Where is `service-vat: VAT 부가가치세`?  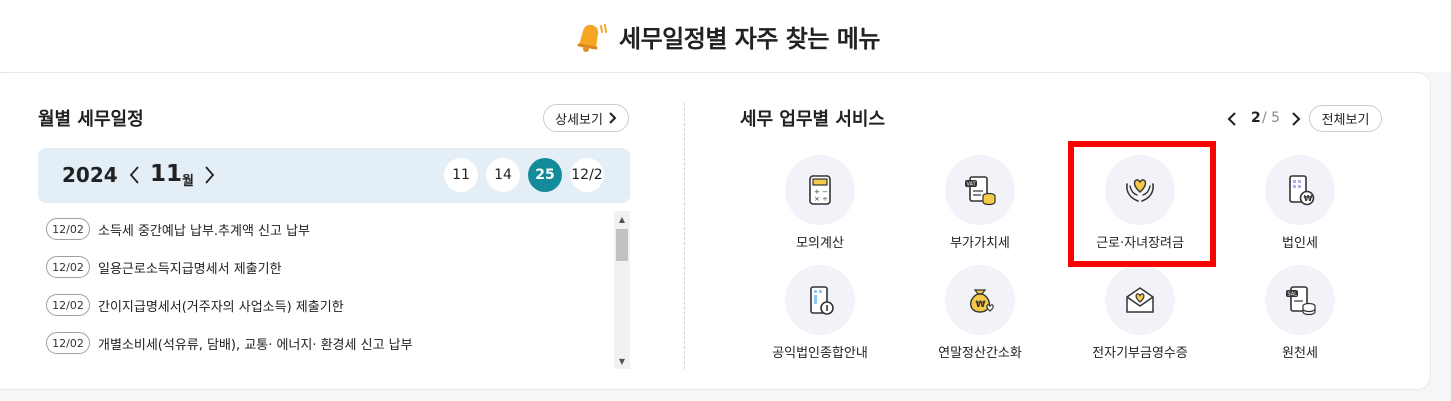 service-vat: VAT 부가가치세 is located at coordinates (980, 210).